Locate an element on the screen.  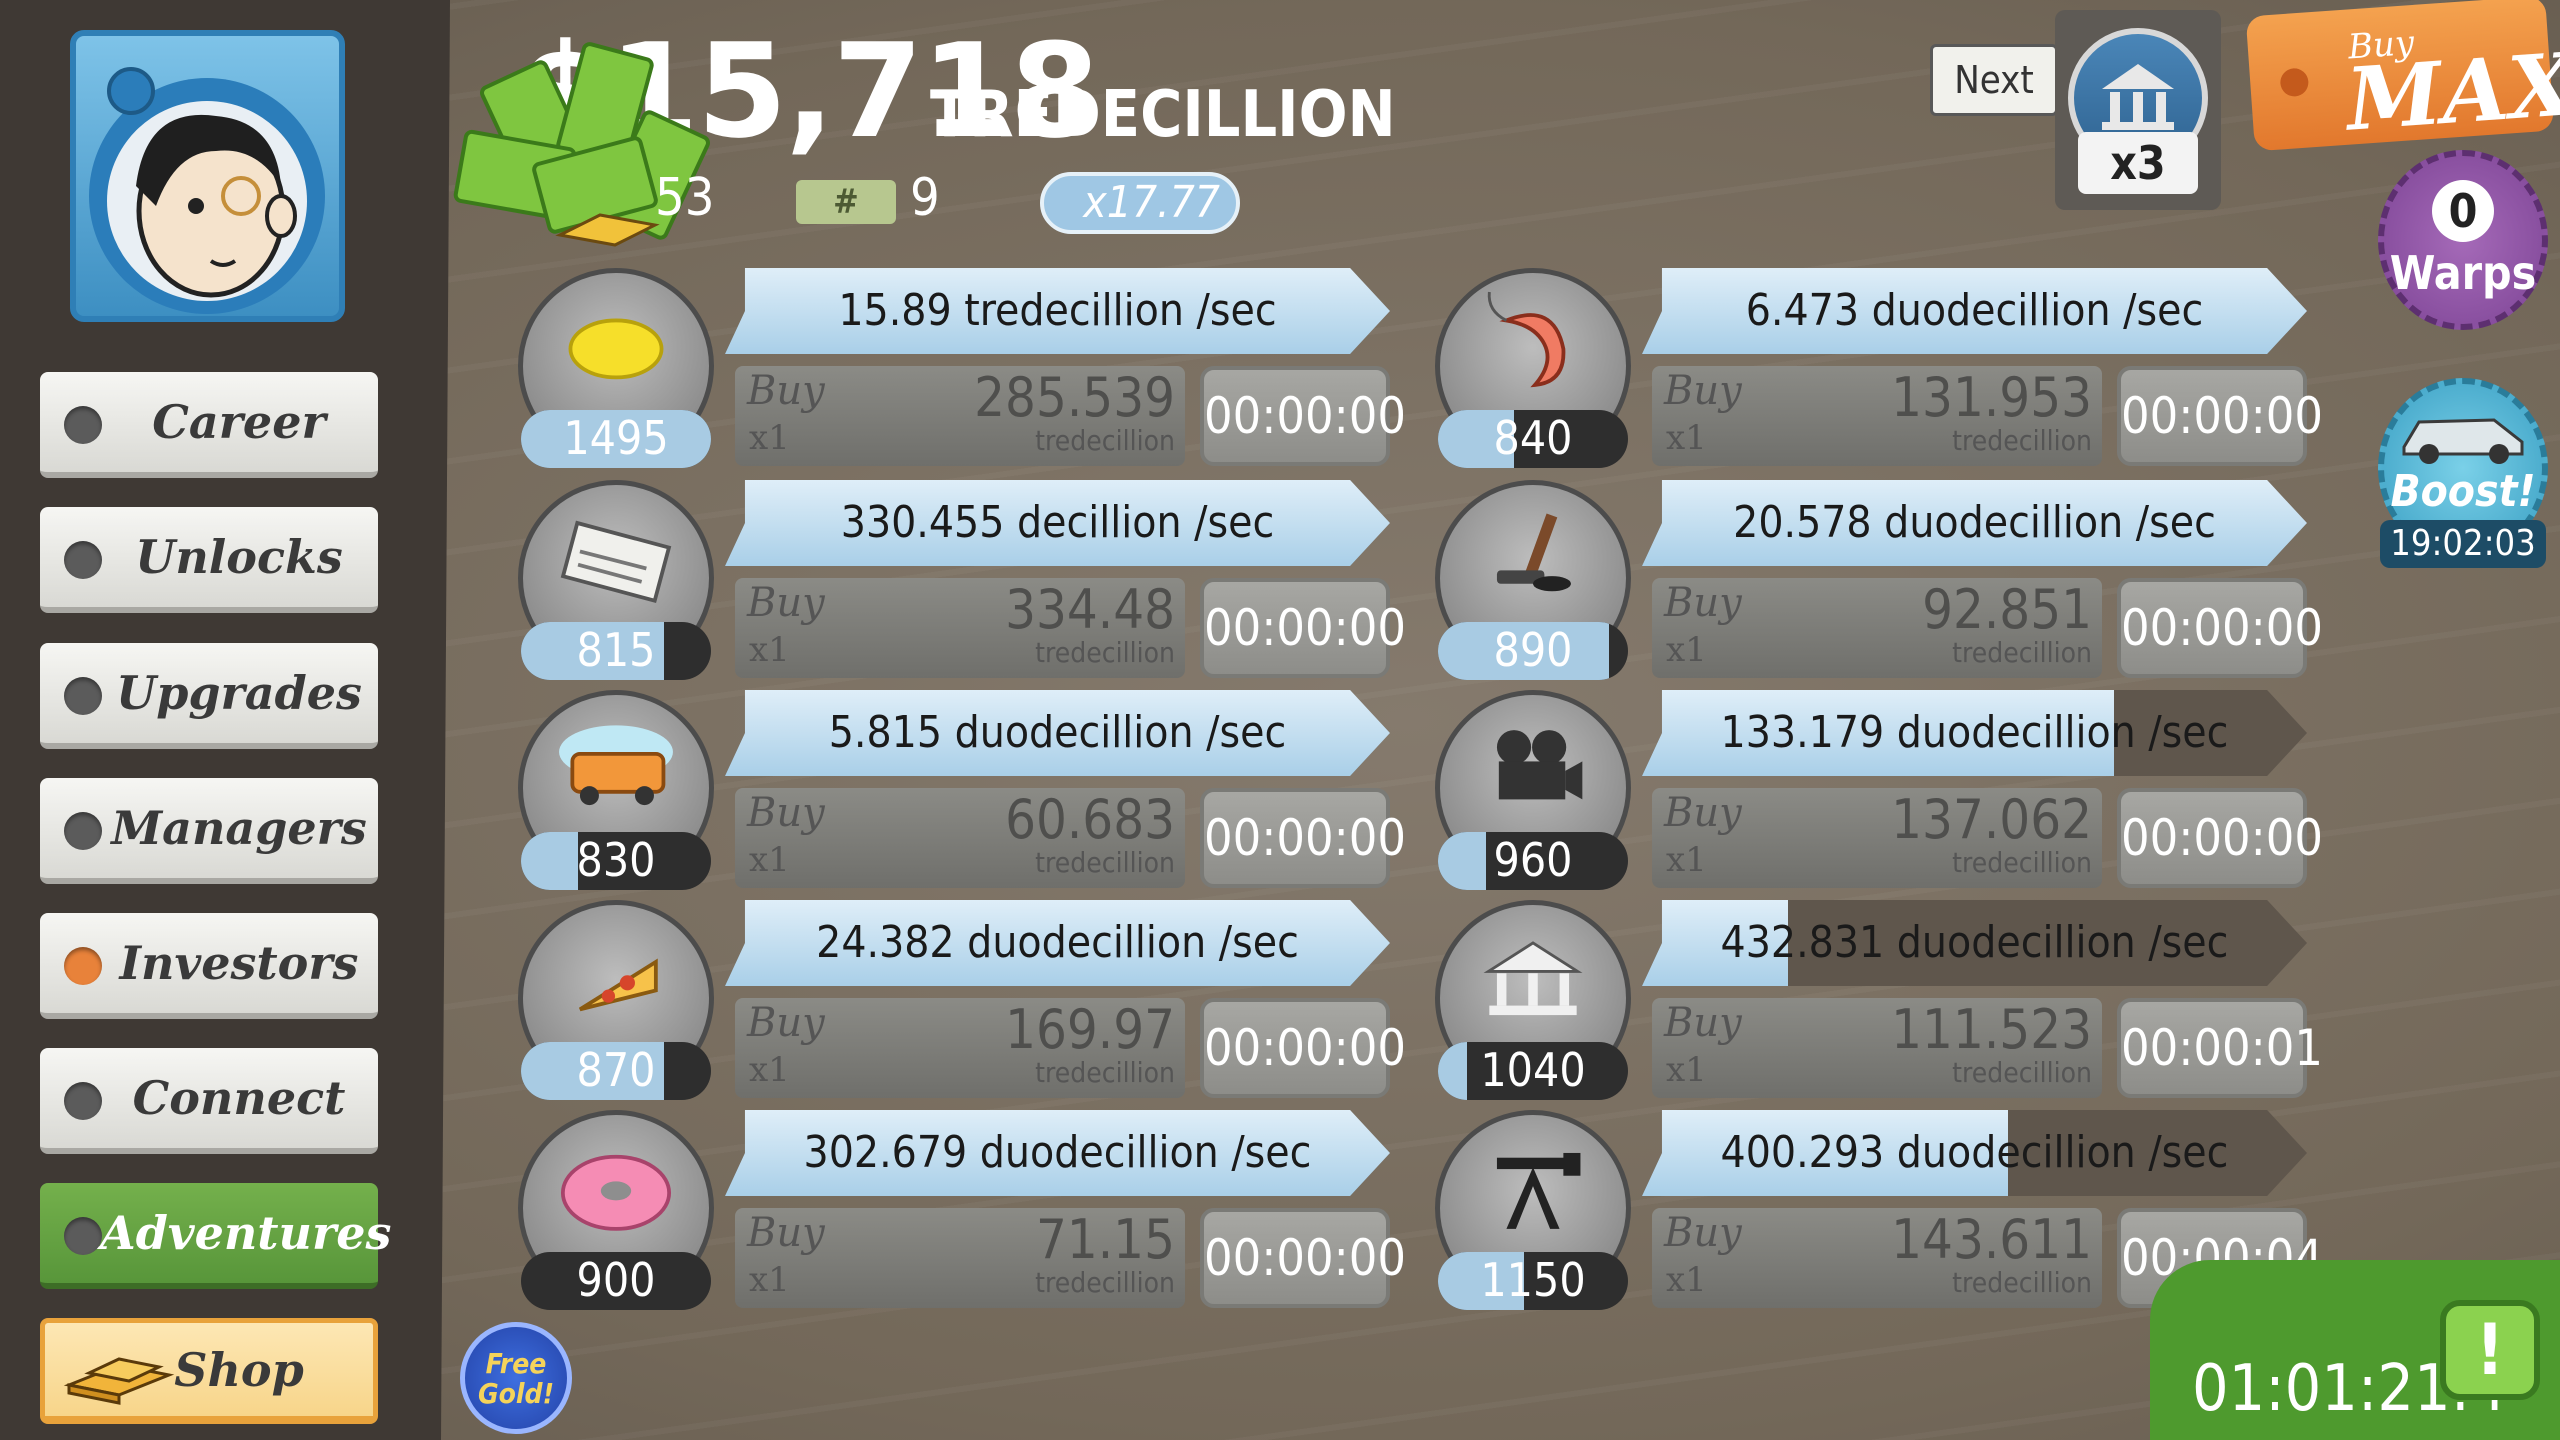
revenue-progress-bar: 6.473 duodecillion /sec is located at coordinates (1974, 311).